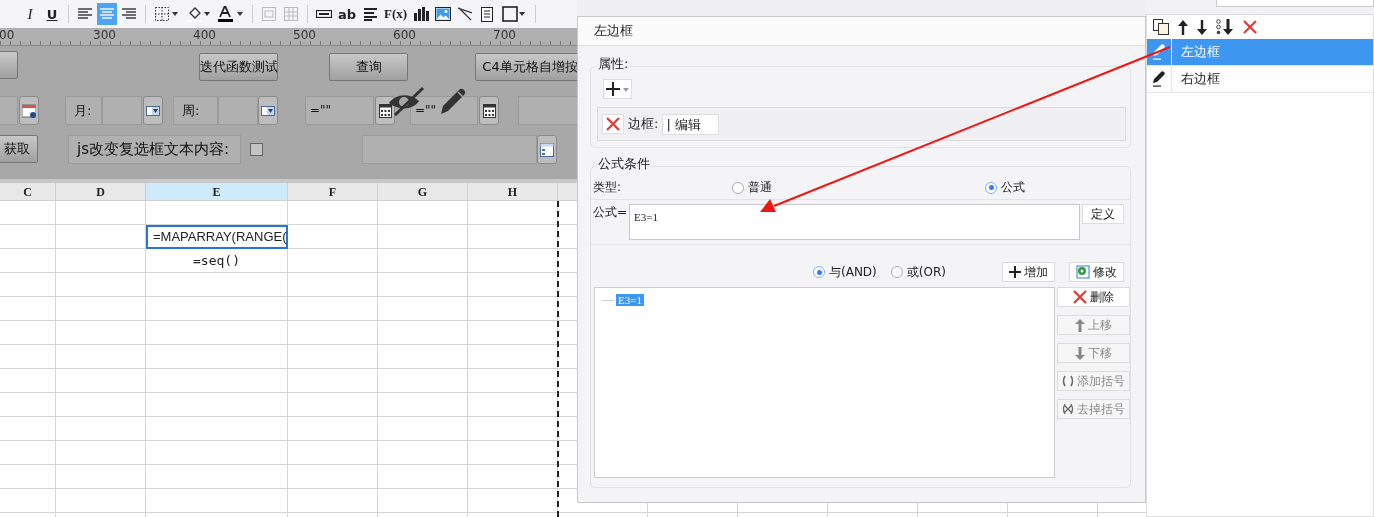 The width and height of the screenshot is (1374, 517). I want to click on border-icon, so click(167, 14).